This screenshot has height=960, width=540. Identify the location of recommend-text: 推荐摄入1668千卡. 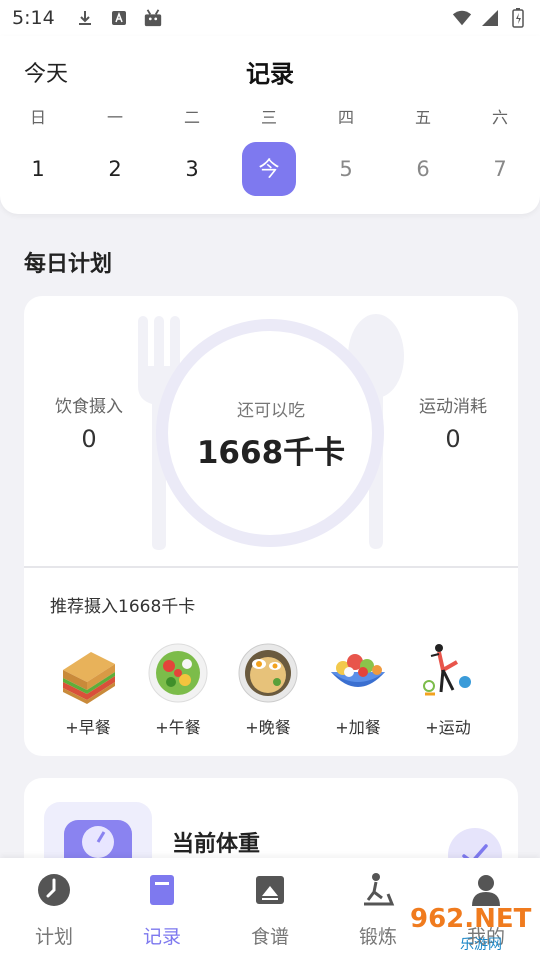
(123, 607).